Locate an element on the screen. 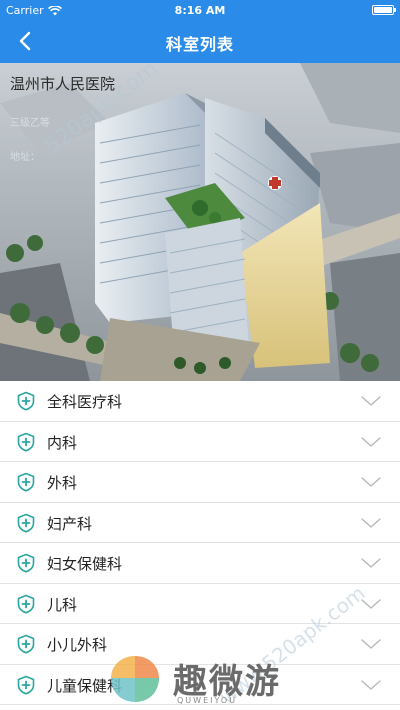 This screenshot has height=710, width=400. hospital-address-label: 地址： is located at coordinates (25, 157).